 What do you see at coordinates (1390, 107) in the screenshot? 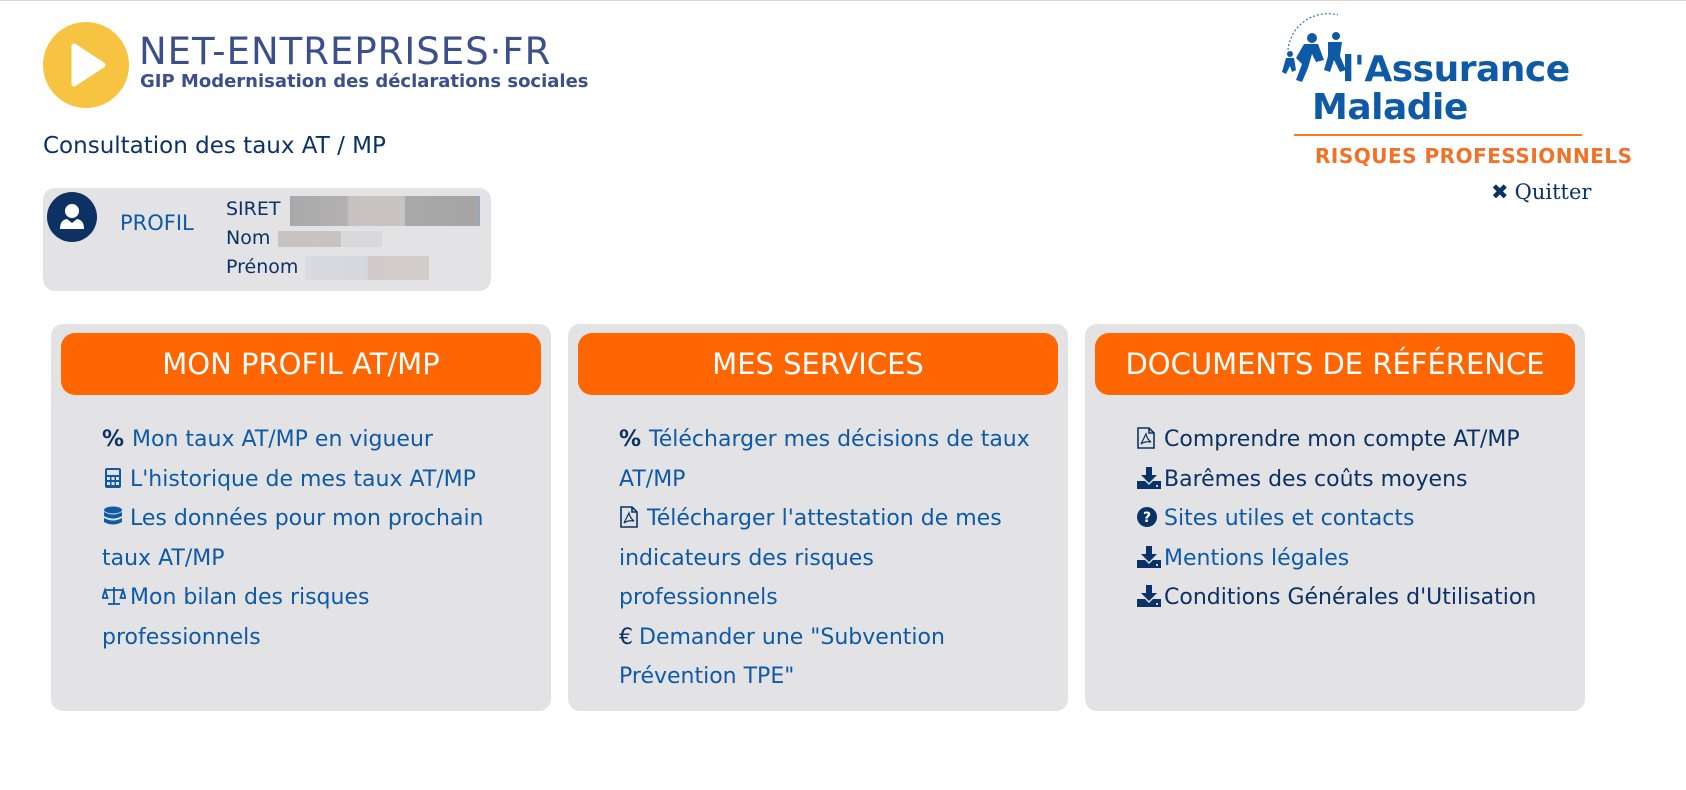
I see `partner-brand-line2: Maladie` at bounding box center [1390, 107].